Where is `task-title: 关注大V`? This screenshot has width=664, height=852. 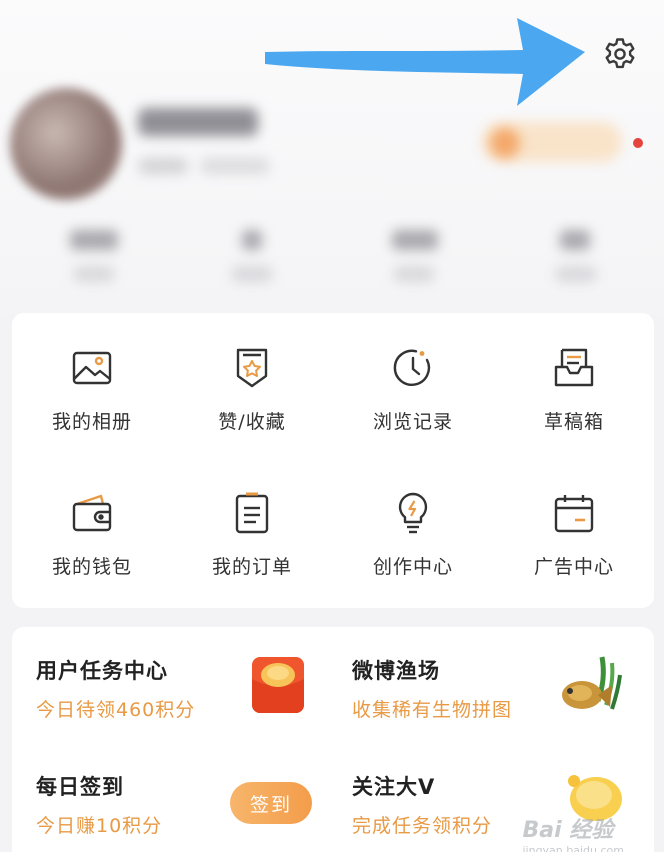
task-title: 关注大V is located at coordinates (394, 787).